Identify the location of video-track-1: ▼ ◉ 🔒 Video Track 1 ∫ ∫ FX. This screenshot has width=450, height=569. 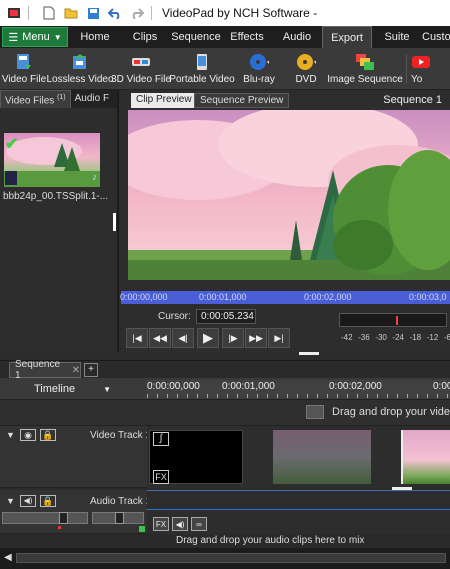
(225, 458).